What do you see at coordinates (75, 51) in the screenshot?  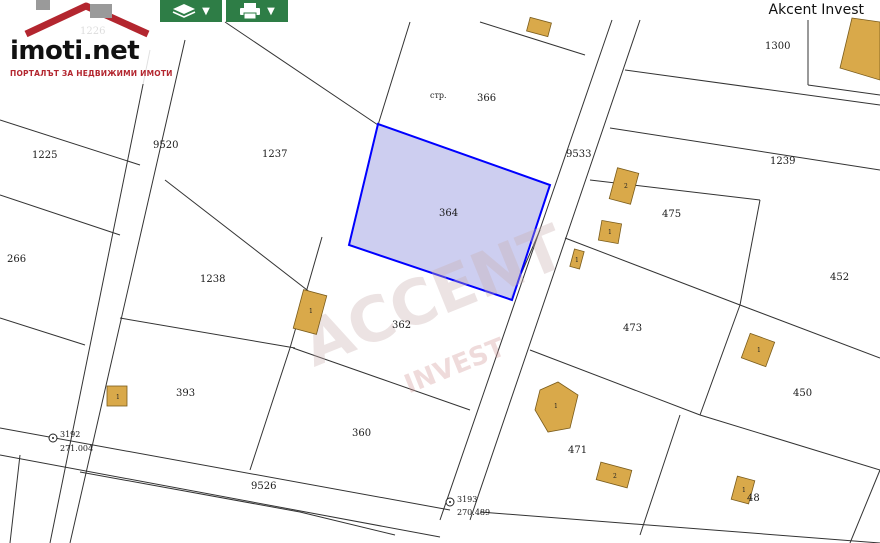 I see `logo-wordmark: imoti.net` at bounding box center [75, 51].